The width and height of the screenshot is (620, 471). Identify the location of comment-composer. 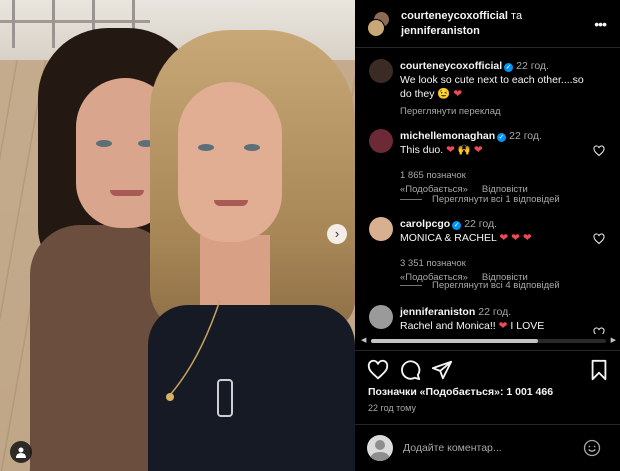
(487, 447).